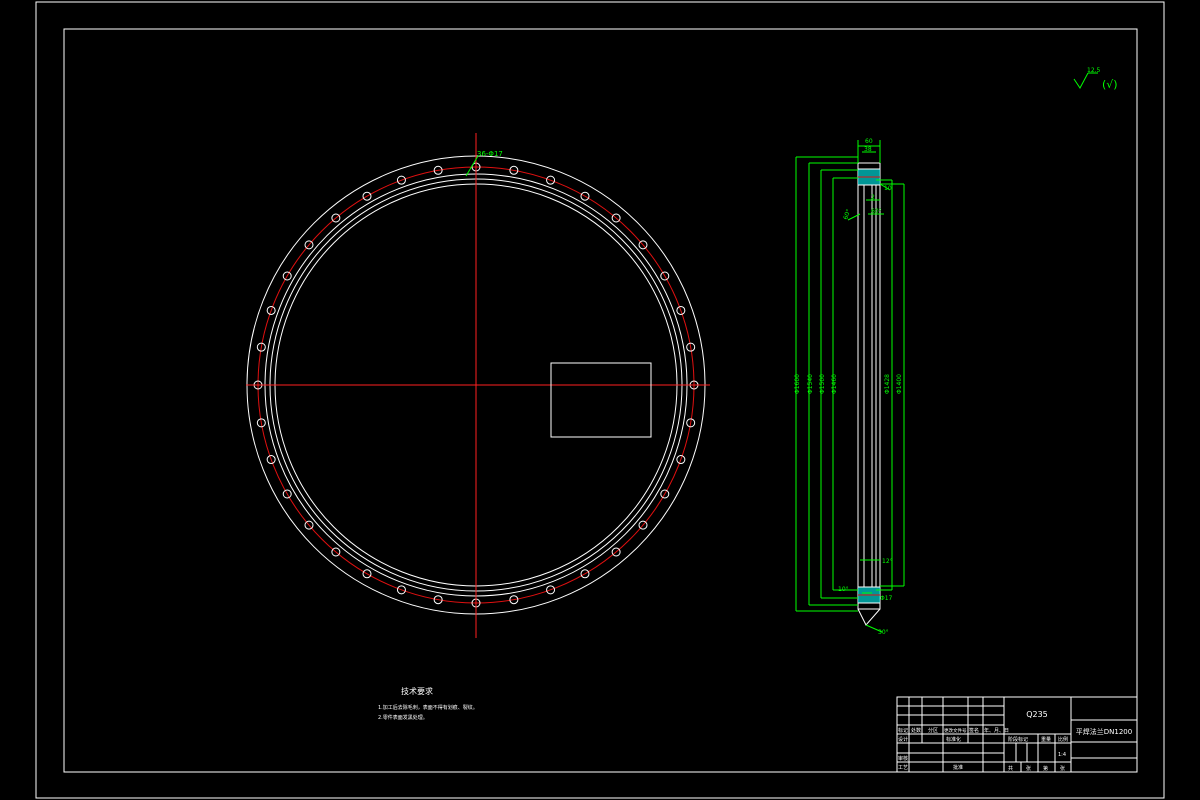 Image resolution: width=1200 pixels, height=800 pixels. Describe the element at coordinates (953, 739) in the screenshot. I see `tb-label-standardize: 标准化` at that location.